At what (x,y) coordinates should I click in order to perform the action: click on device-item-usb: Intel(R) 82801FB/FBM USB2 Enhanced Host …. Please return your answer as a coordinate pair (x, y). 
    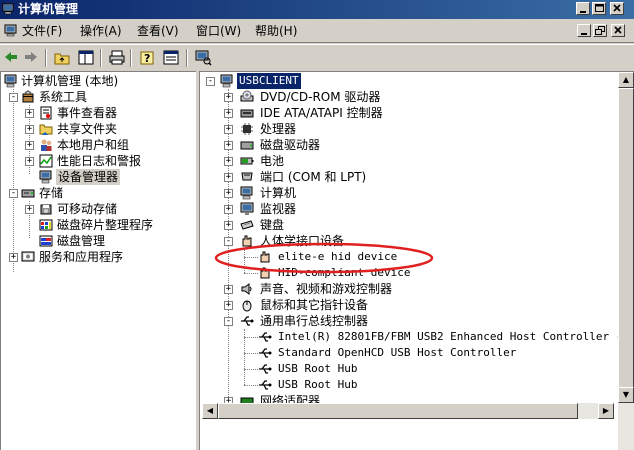
    Looking at the image, I should click on (417, 337).